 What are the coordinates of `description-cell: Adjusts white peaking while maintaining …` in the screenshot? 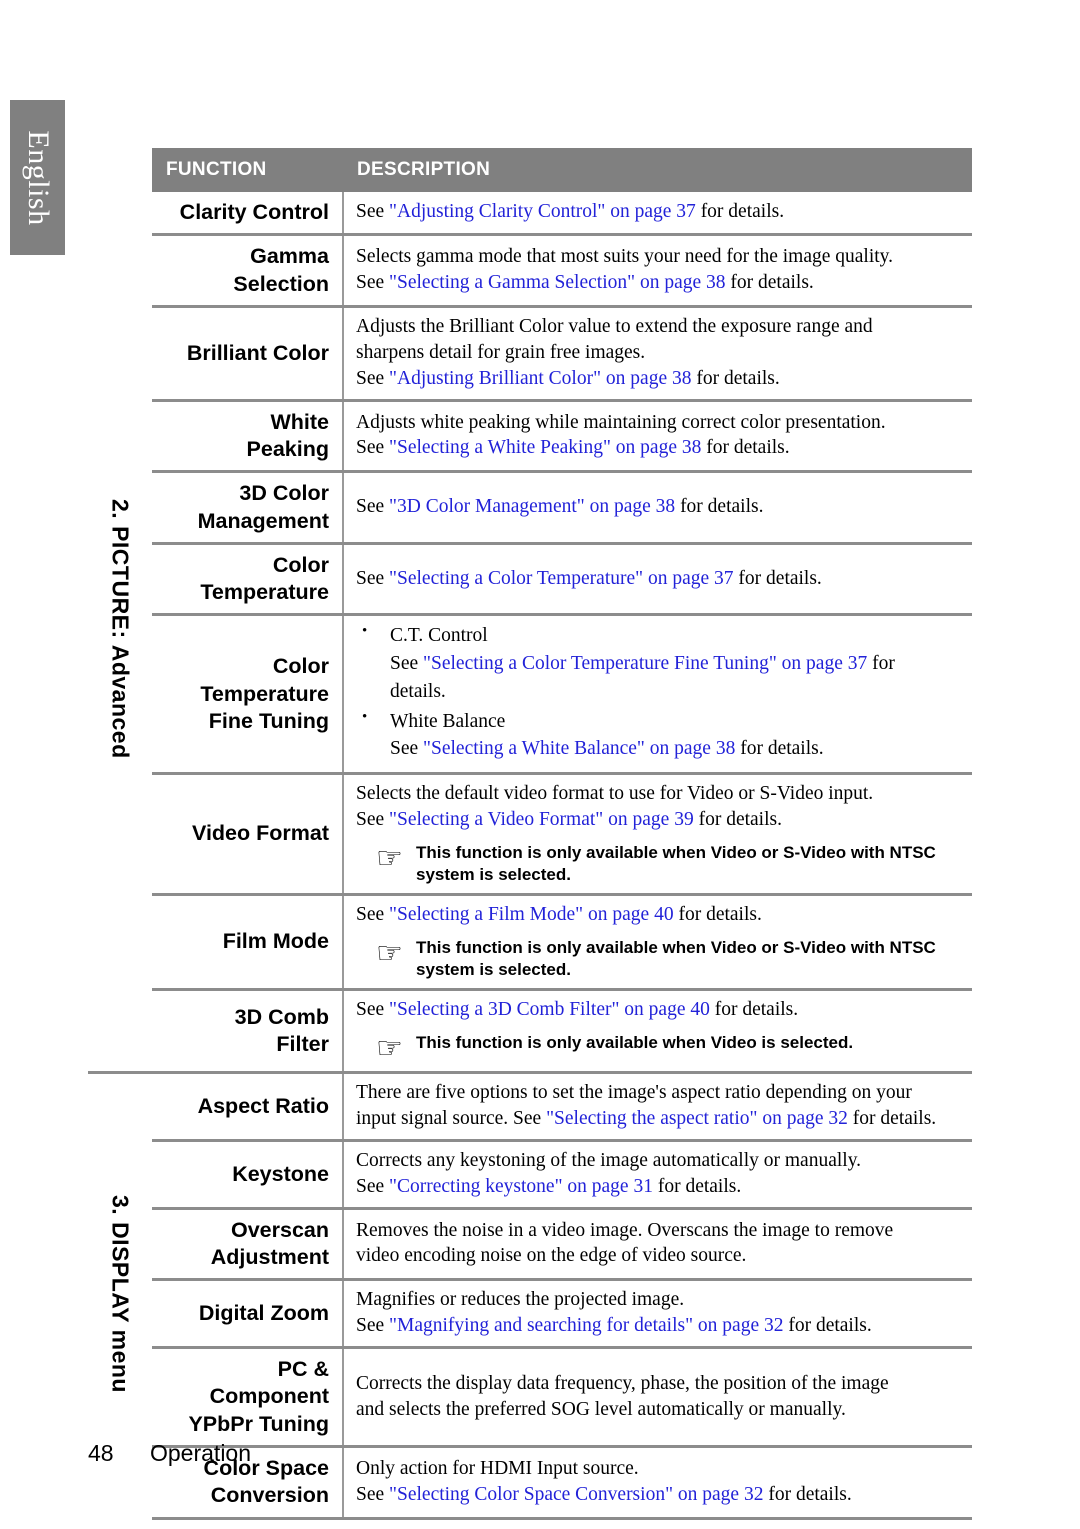 It's located at (657, 435).